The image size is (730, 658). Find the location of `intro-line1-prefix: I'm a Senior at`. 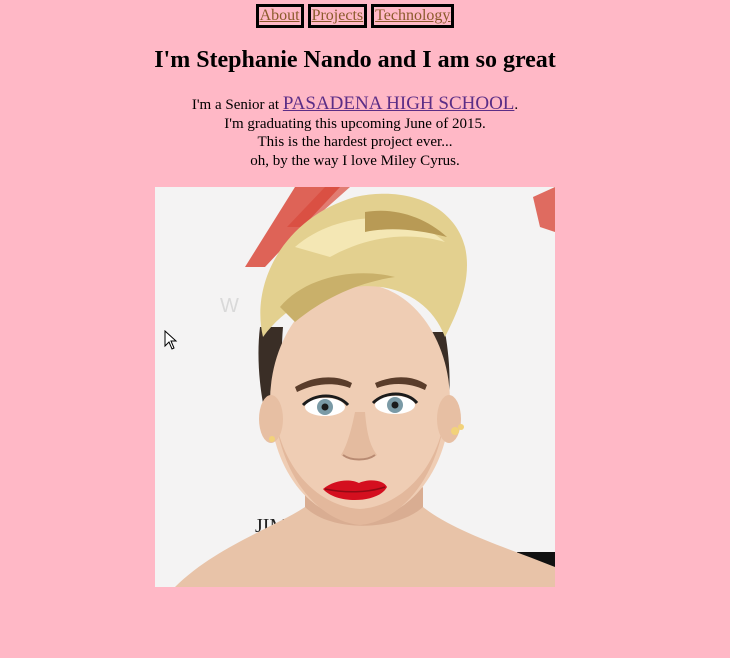

intro-line1-prefix: I'm a Senior at is located at coordinates (237, 105).